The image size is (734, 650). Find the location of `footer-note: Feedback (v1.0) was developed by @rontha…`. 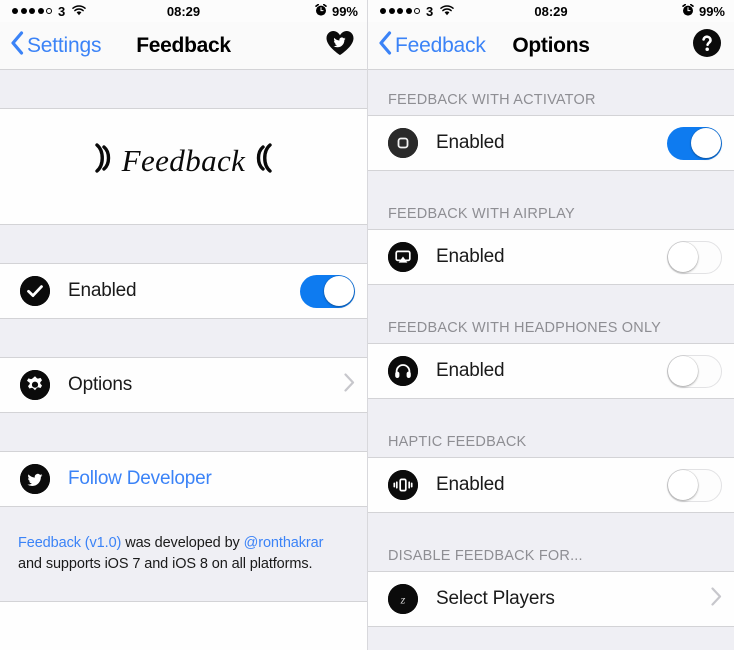

footer-note: Feedback (v1.0) was developed by @rontha… is located at coordinates (183, 548).